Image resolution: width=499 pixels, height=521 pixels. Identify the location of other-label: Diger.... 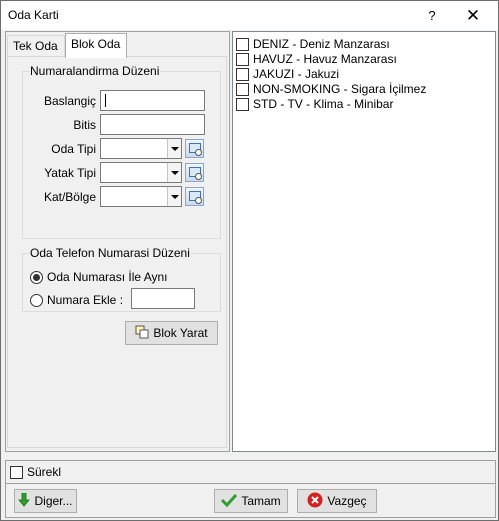
(53, 501).